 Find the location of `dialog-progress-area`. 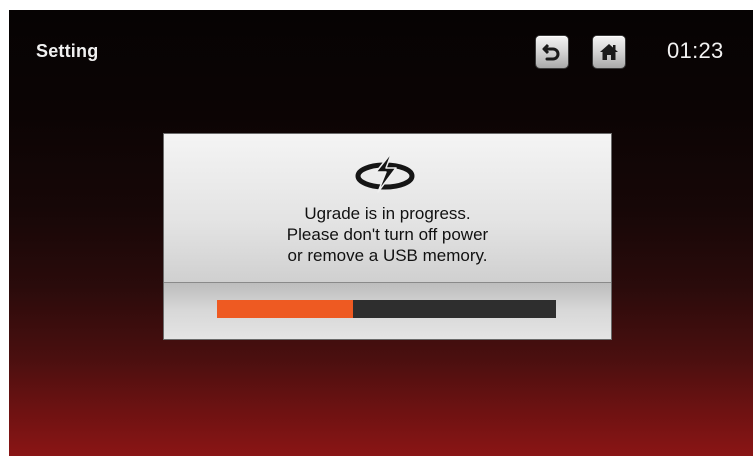

dialog-progress-area is located at coordinates (387, 311).